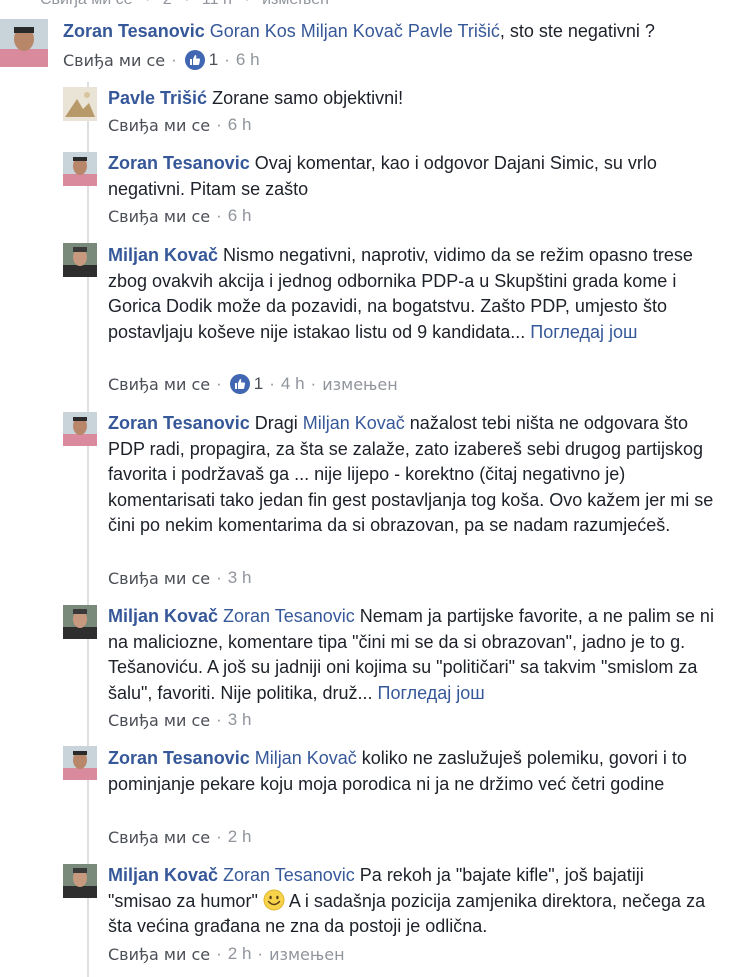  I want to click on comment-meta: Свиђа ми се · 2 h · измењен, so click(226, 954).